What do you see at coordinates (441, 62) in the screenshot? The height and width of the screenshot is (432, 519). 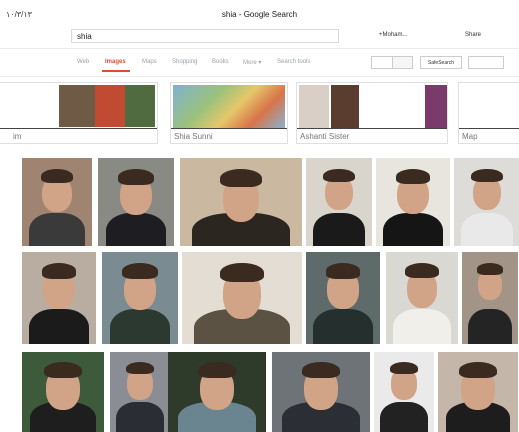 I see `safesearch-button: SafeSearch` at bounding box center [441, 62].